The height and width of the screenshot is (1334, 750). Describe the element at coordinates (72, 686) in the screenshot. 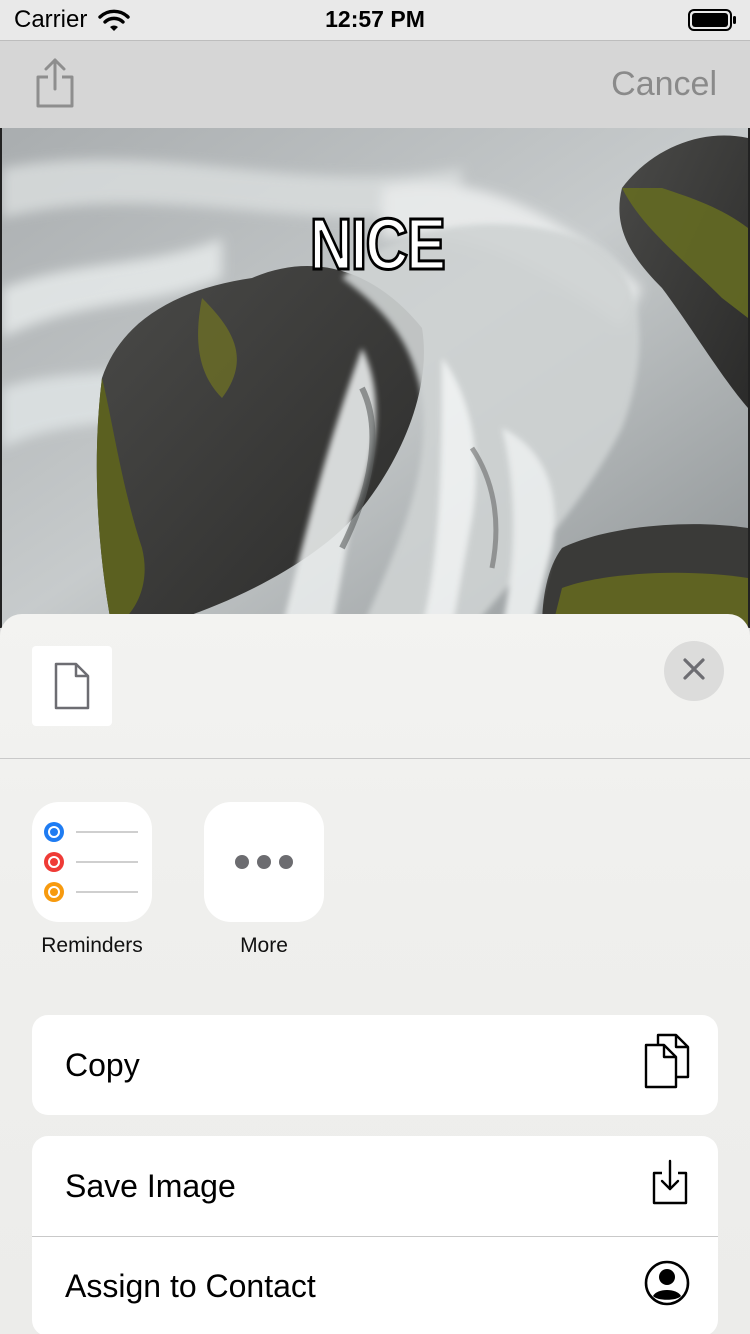

I see `document-icon` at that location.